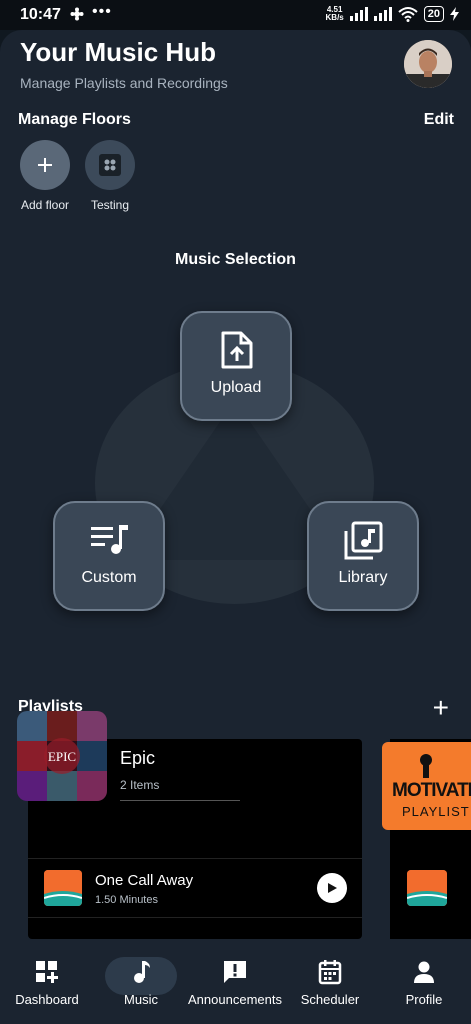 The height and width of the screenshot is (1024, 471). What do you see at coordinates (141, 972) in the screenshot?
I see `music-note-icon` at bounding box center [141, 972].